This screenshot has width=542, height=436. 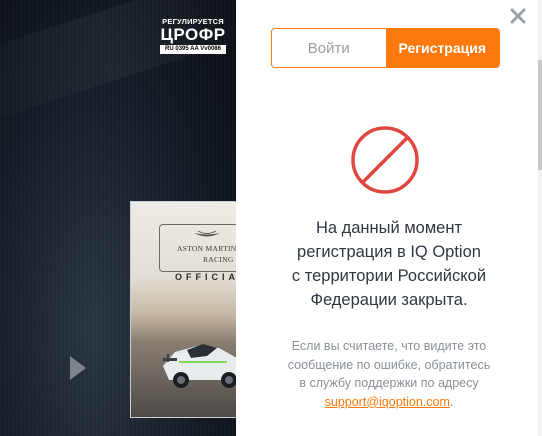 What do you see at coordinates (540, 218) in the screenshot?
I see `scrollbar` at bounding box center [540, 218].